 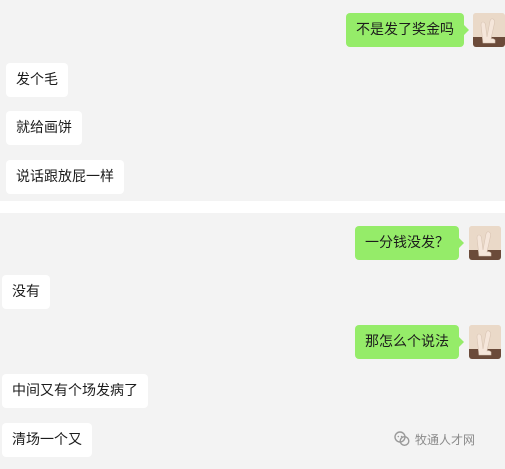 I want to click on message-text: 发个毛, so click(x=37, y=80).